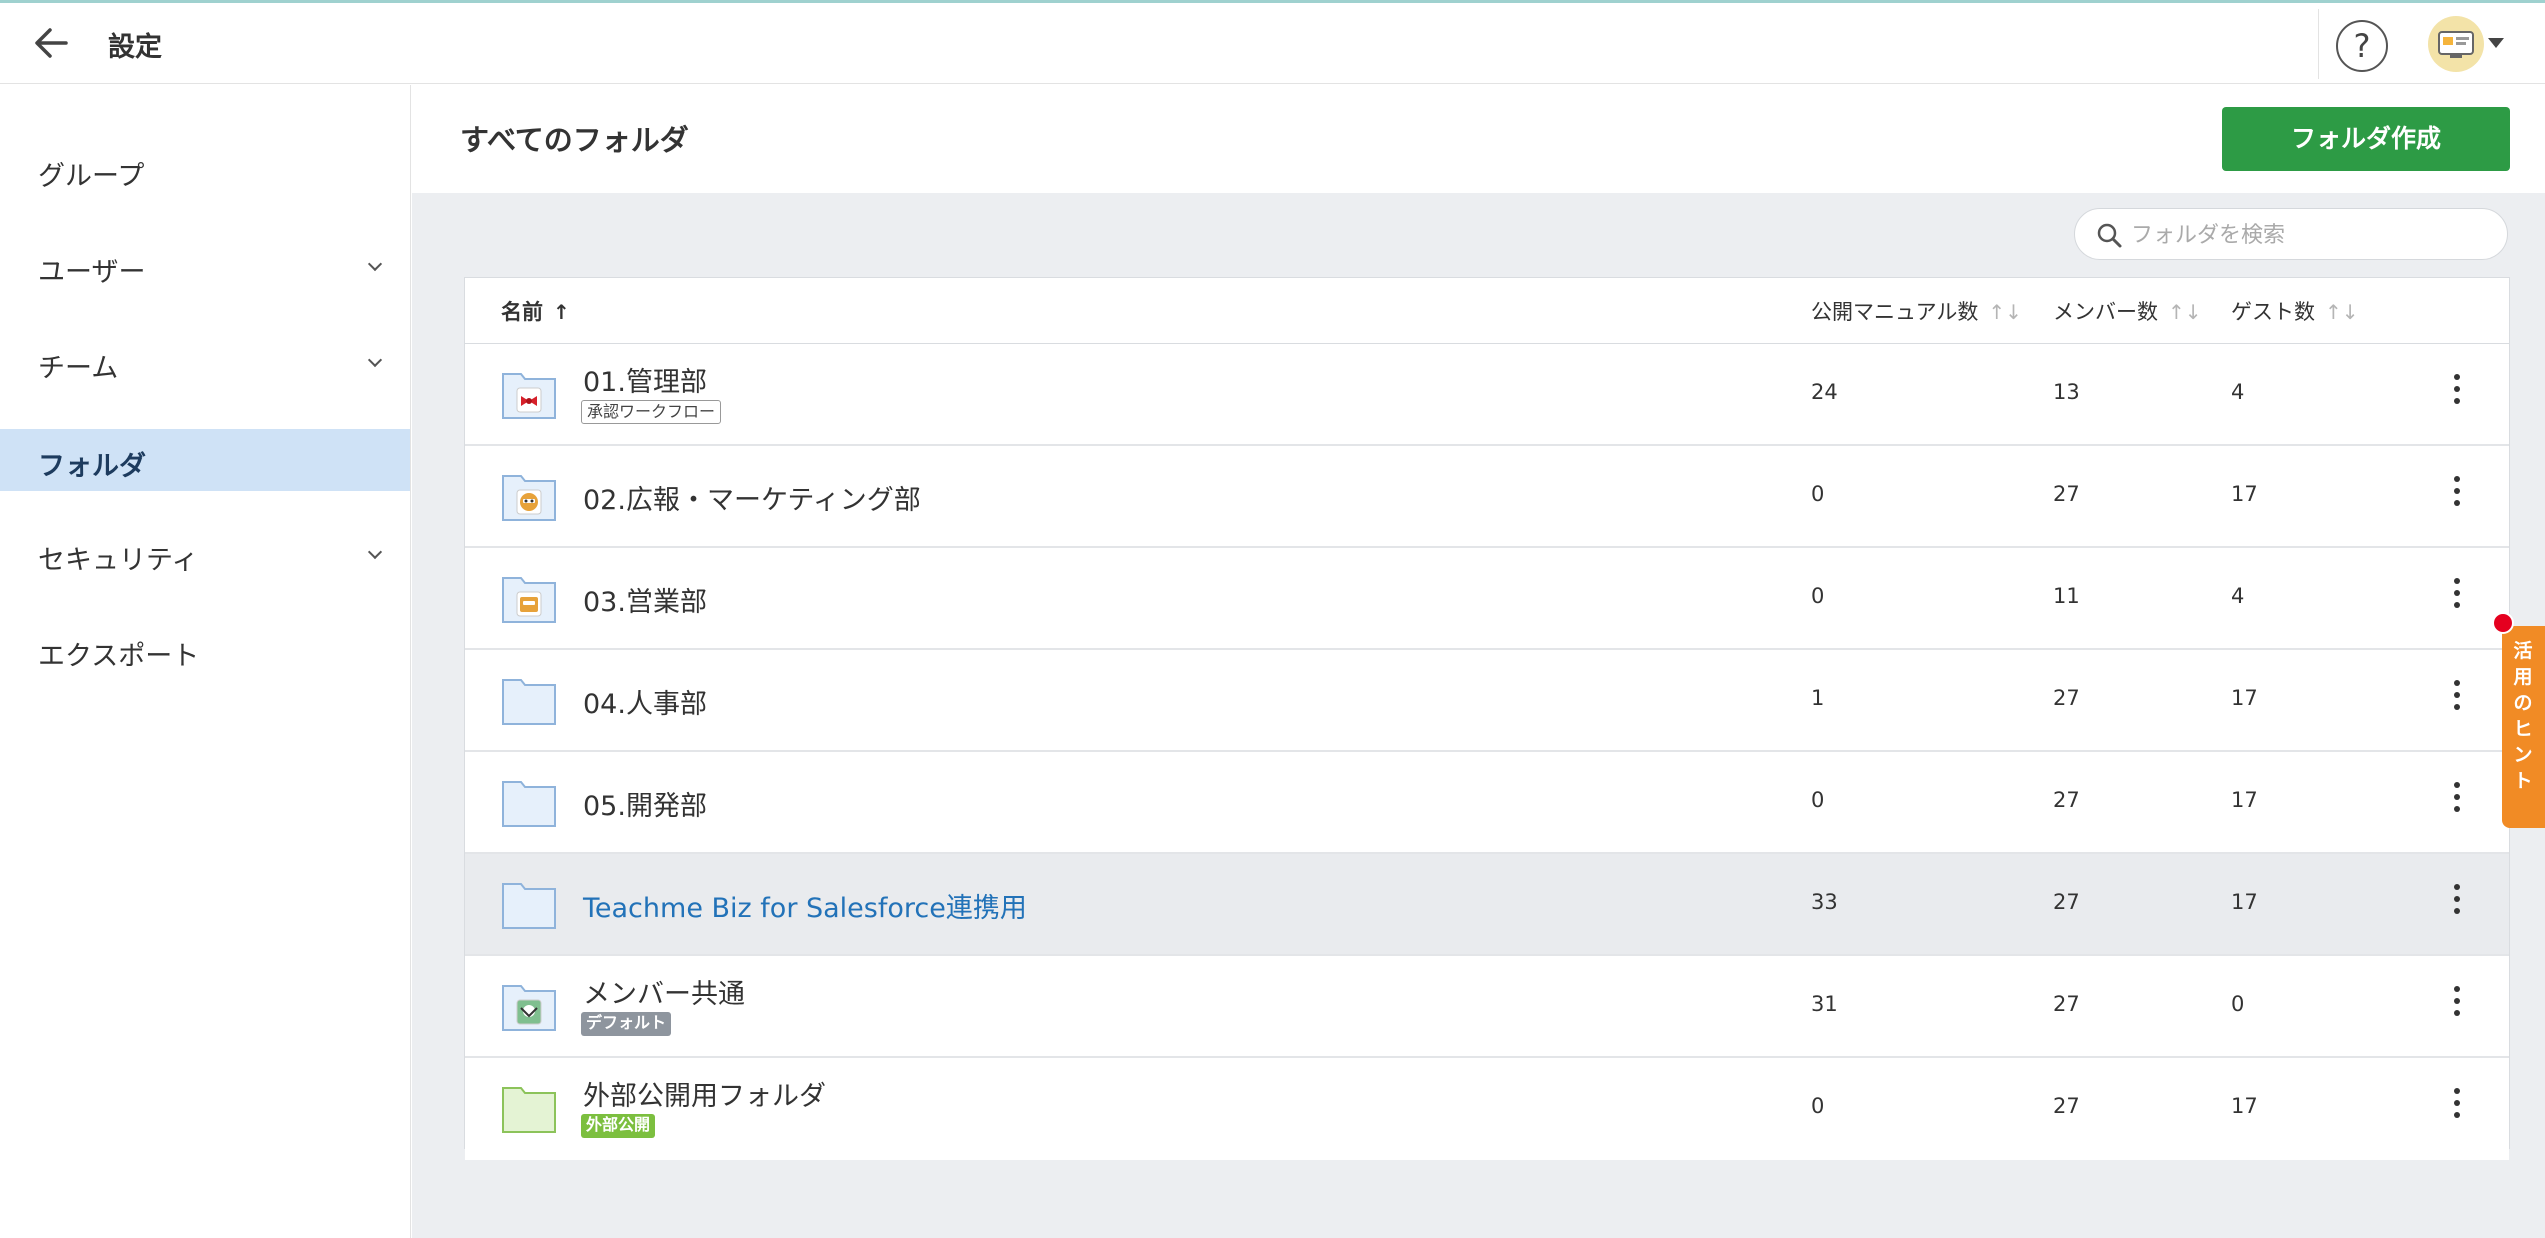  What do you see at coordinates (205, 554) in the screenshot?
I see `sidebar-item-security: セキュリティ` at bounding box center [205, 554].